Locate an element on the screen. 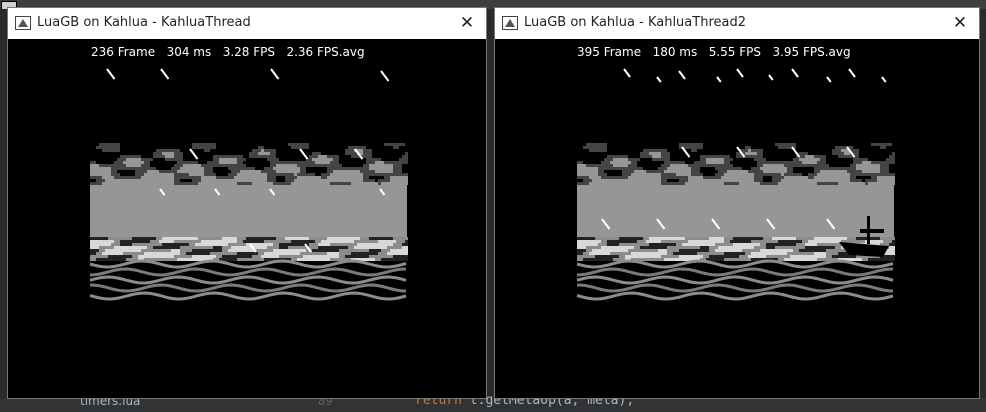 This screenshot has width=986, height=412. sea-crests is located at coordinates (249, 249).